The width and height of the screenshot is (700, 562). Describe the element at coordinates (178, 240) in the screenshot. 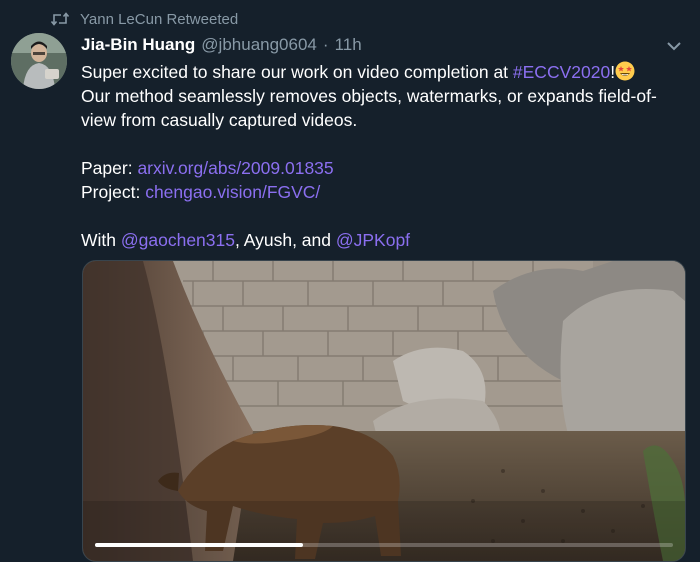

I see `mention-gaochen315: @gaochen315` at that location.